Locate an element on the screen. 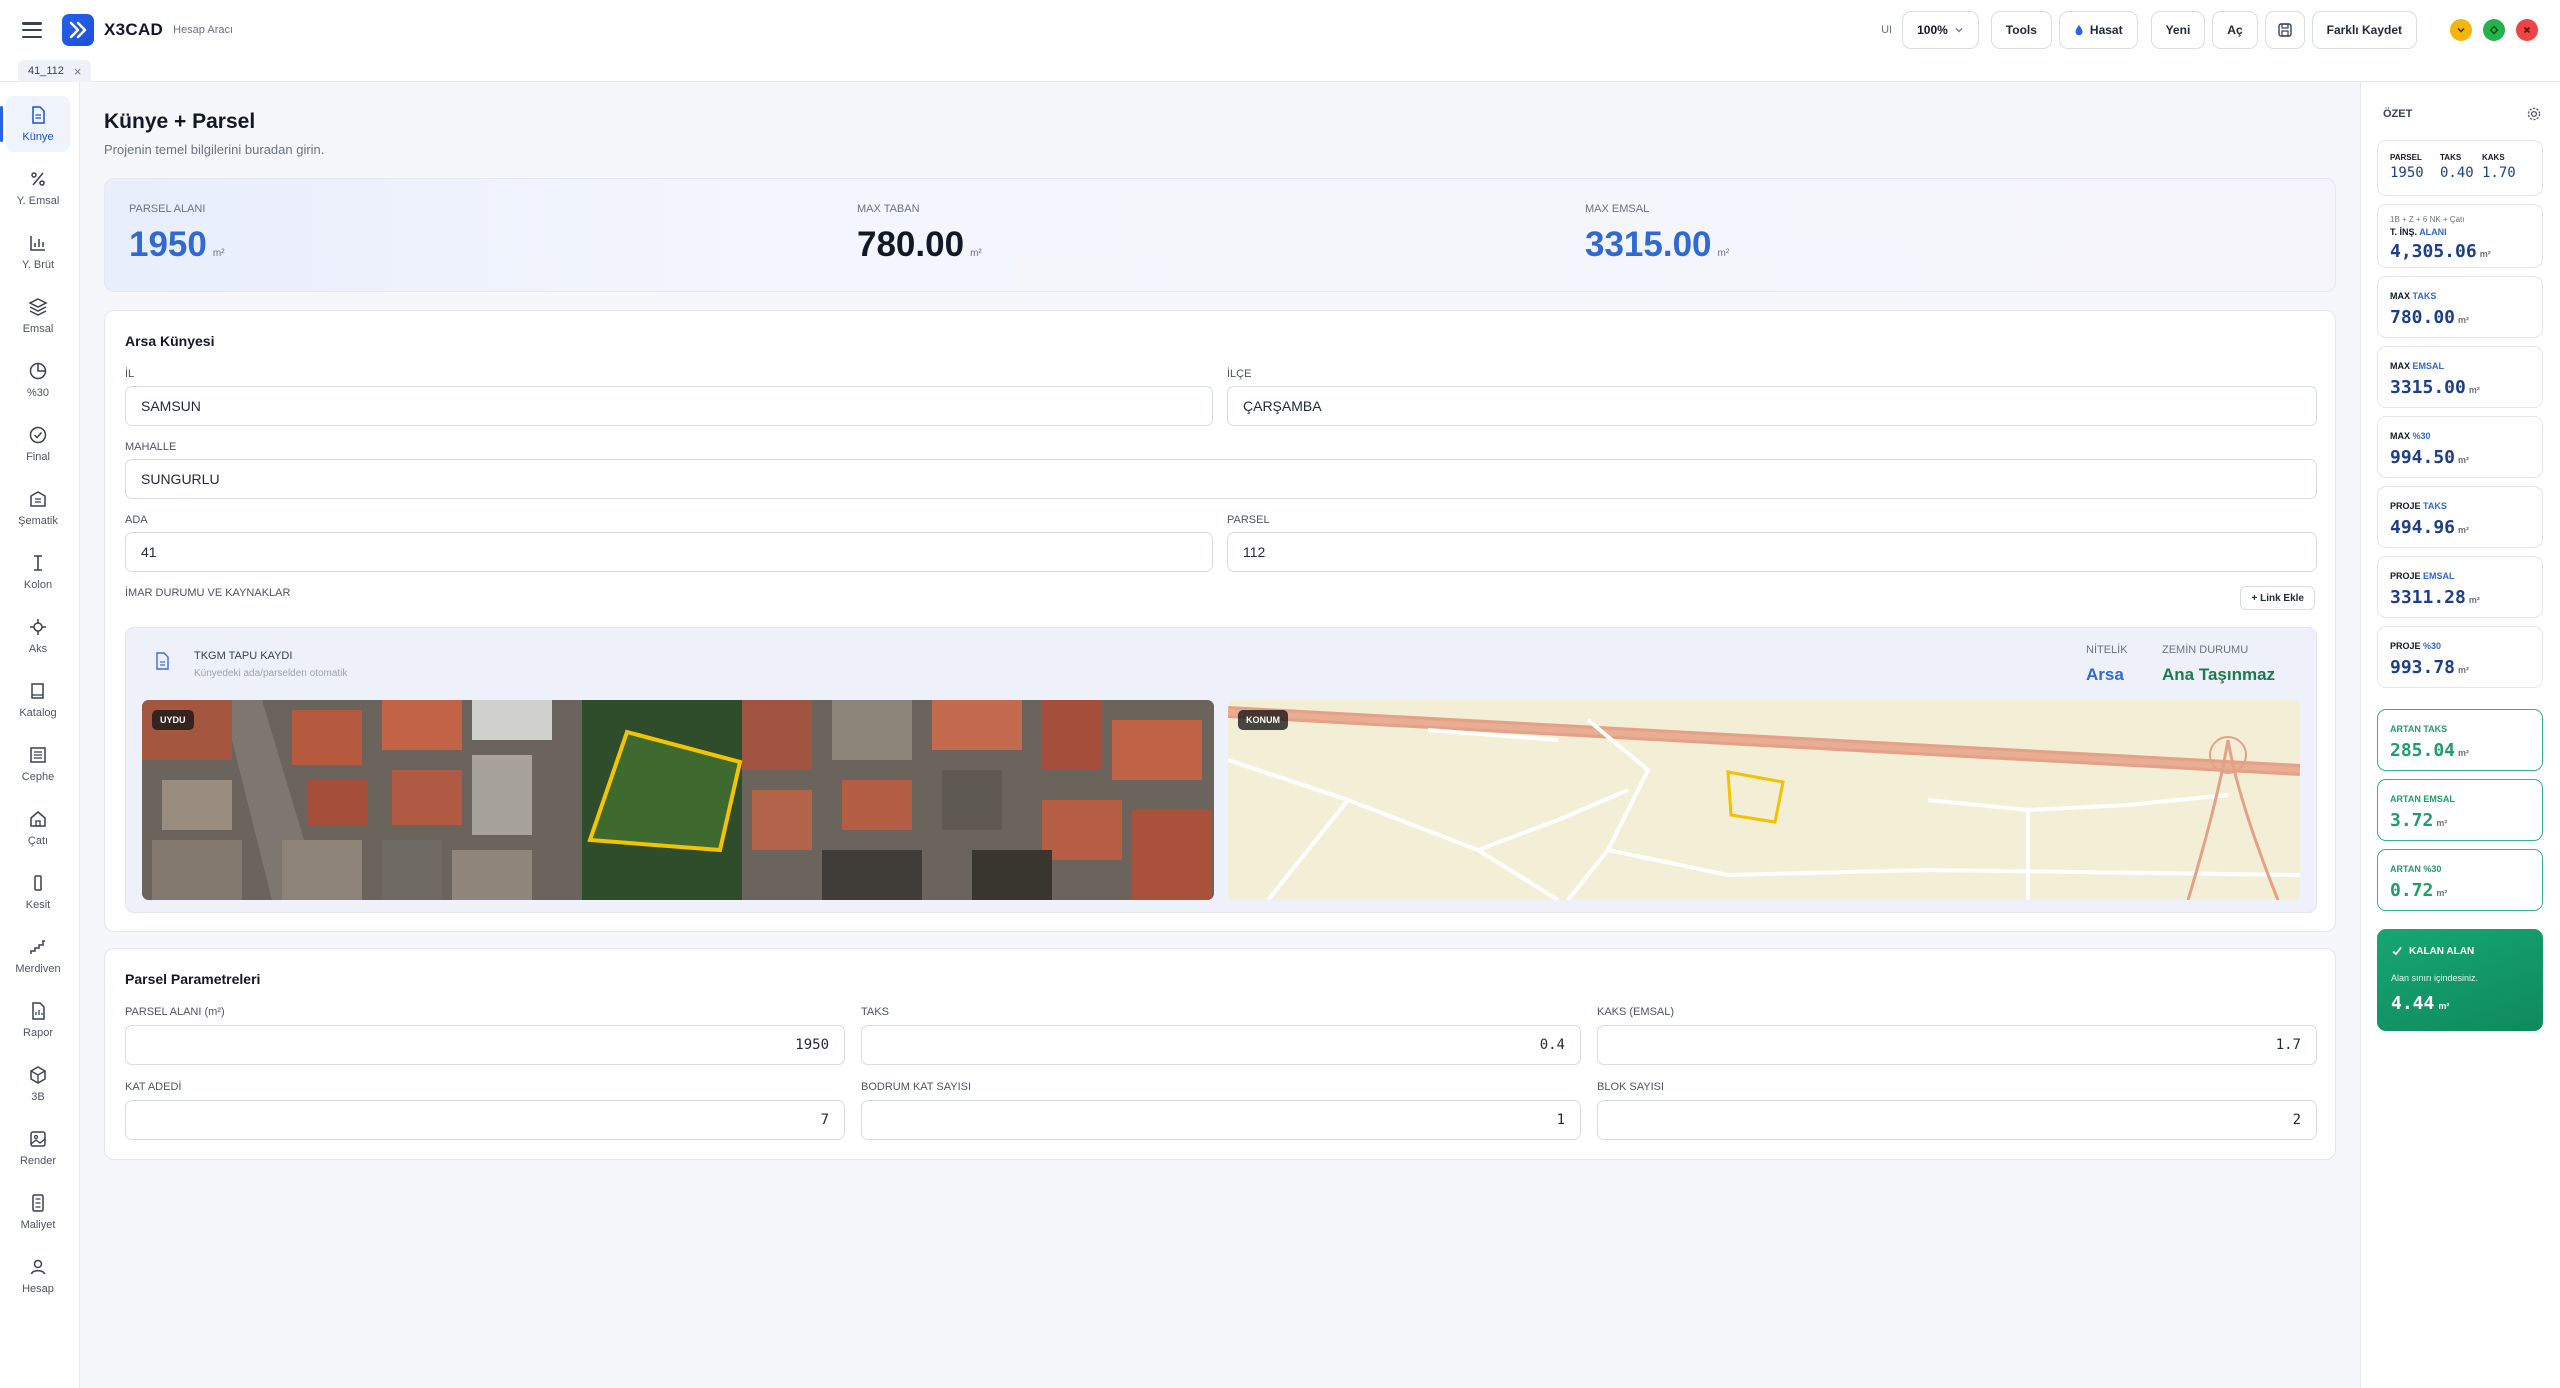  satellite-image: UYDU is located at coordinates (678, 800).